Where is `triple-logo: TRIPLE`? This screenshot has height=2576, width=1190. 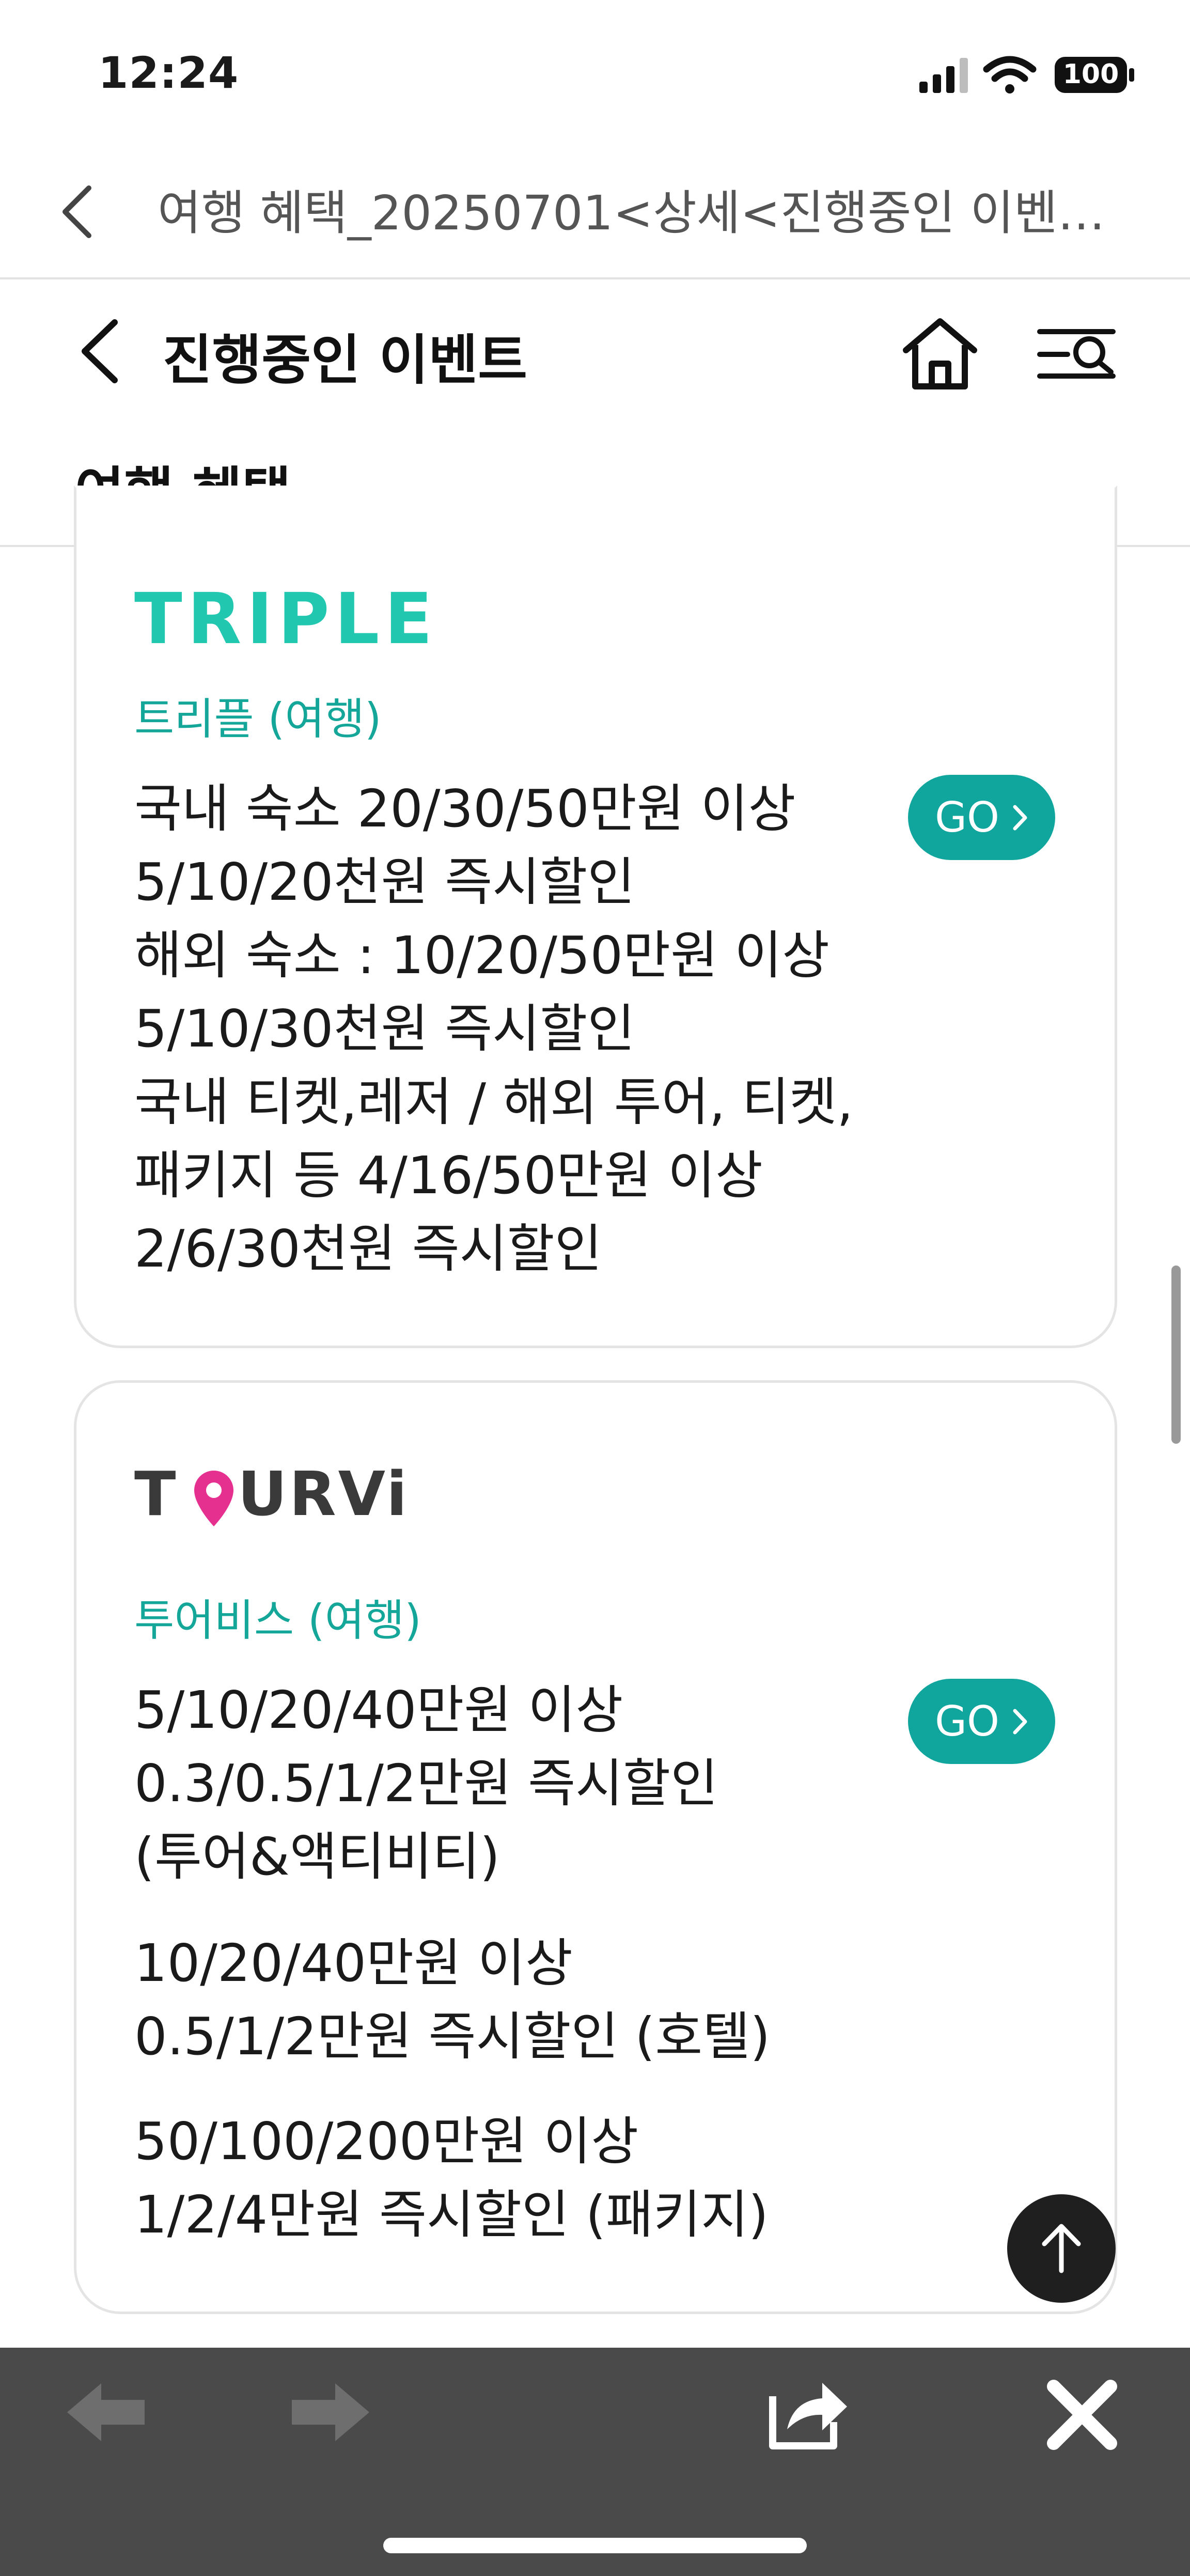
triple-logo: TRIPLE is located at coordinates (286, 620).